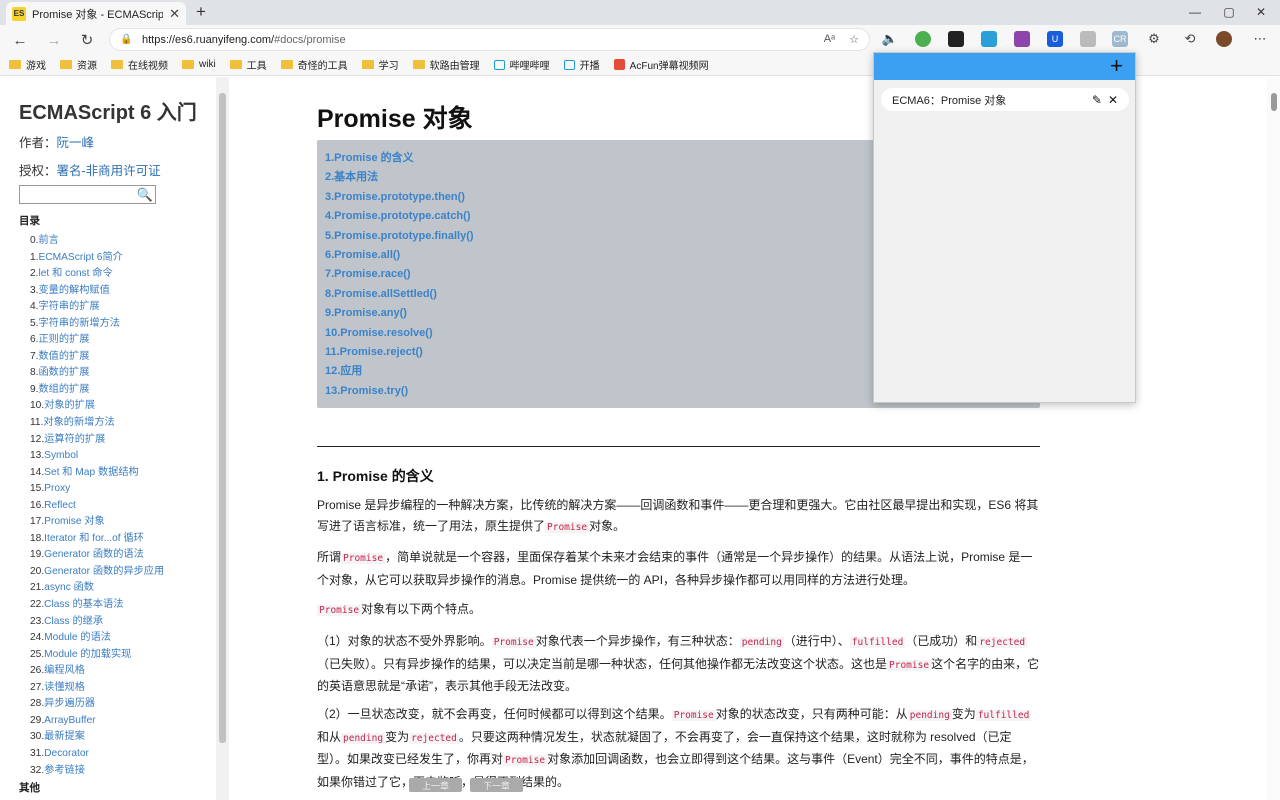 Image resolution: width=1280 pixels, height=800 pixels. I want to click on color-picker-icon, so click(1022, 39).